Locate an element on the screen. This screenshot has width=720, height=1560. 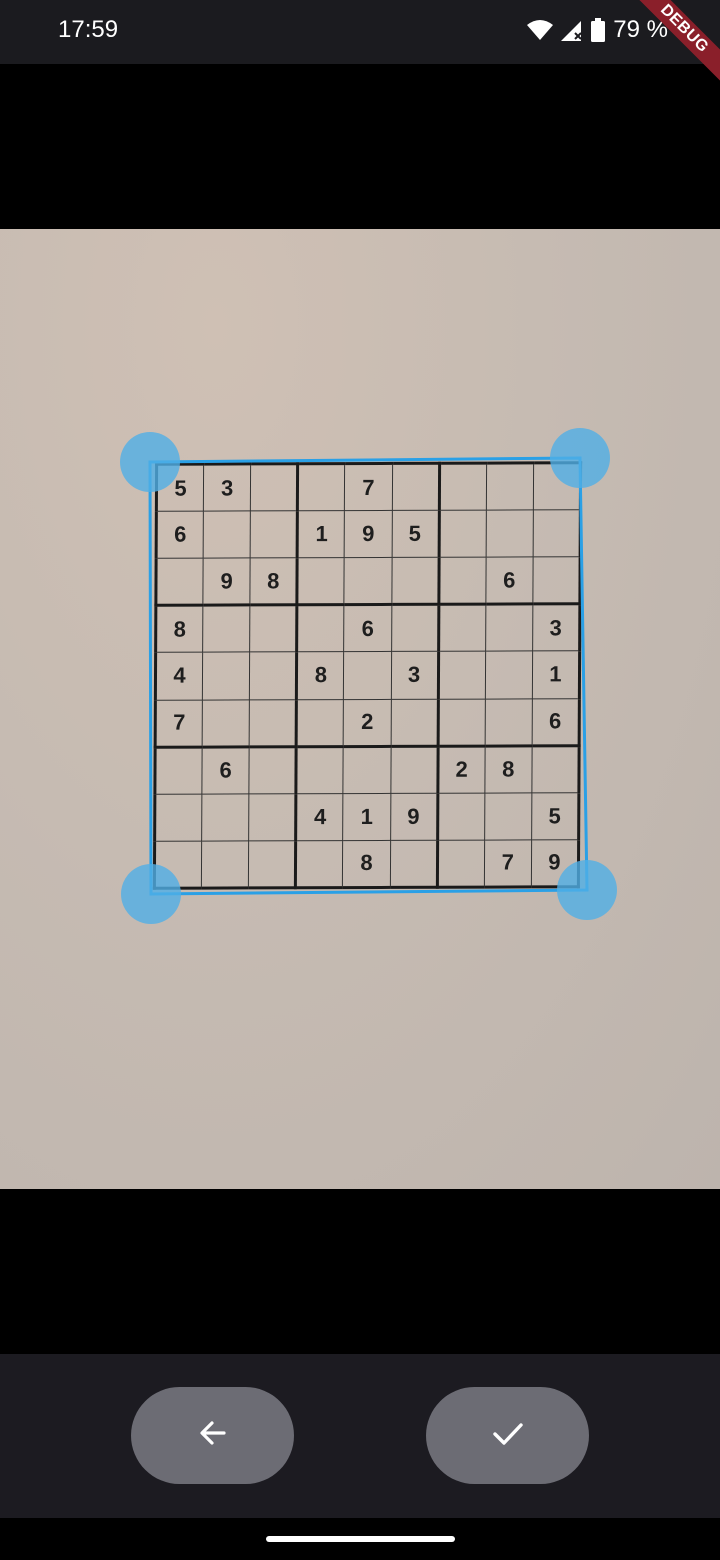
sudoku-row: 8 6 3 is located at coordinates (367, 628).